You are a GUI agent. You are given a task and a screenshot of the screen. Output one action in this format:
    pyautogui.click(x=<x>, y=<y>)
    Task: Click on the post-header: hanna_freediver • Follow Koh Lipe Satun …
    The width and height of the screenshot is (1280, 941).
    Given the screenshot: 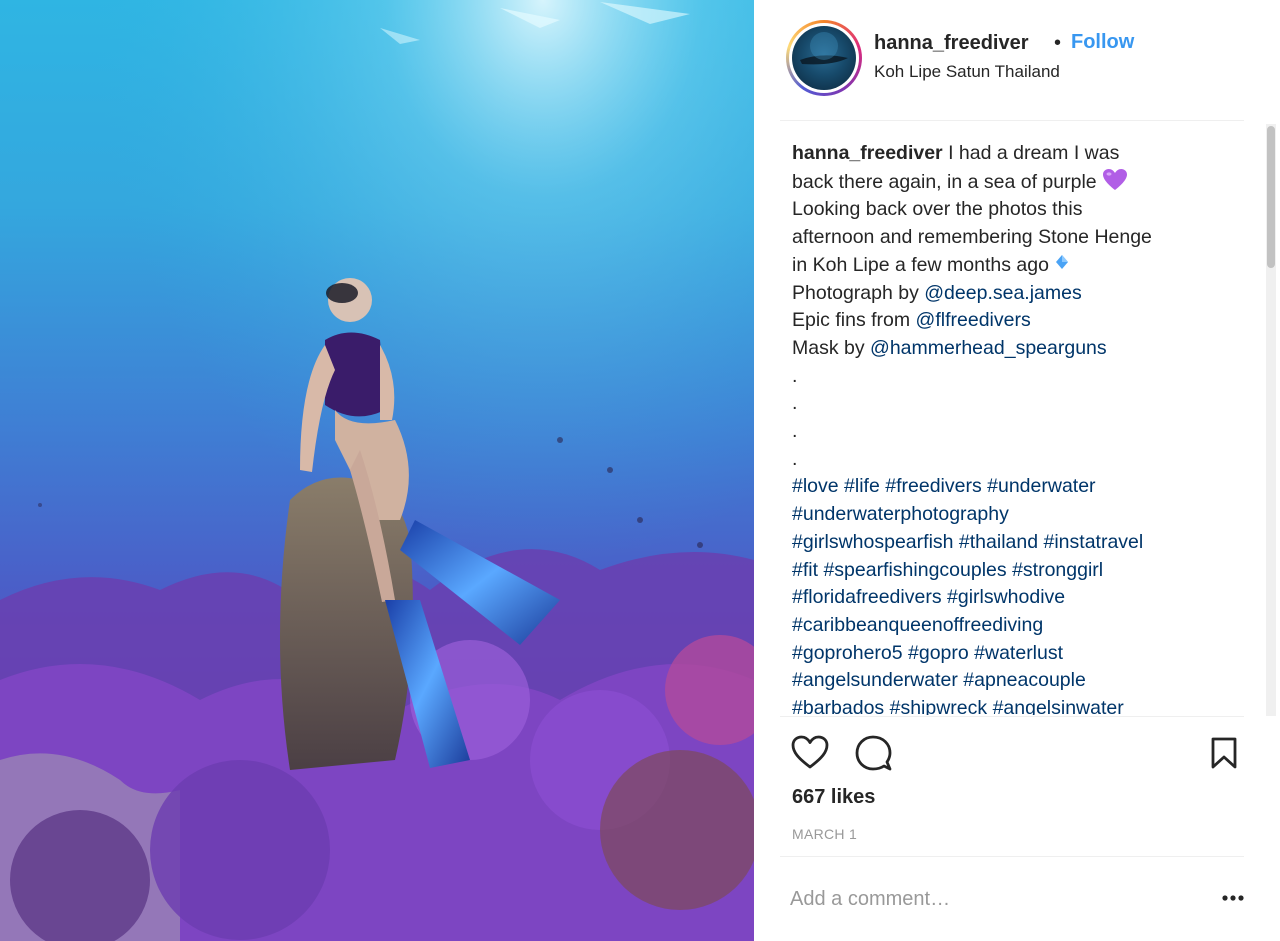 What is the action you would take?
    pyautogui.click(x=1017, y=60)
    